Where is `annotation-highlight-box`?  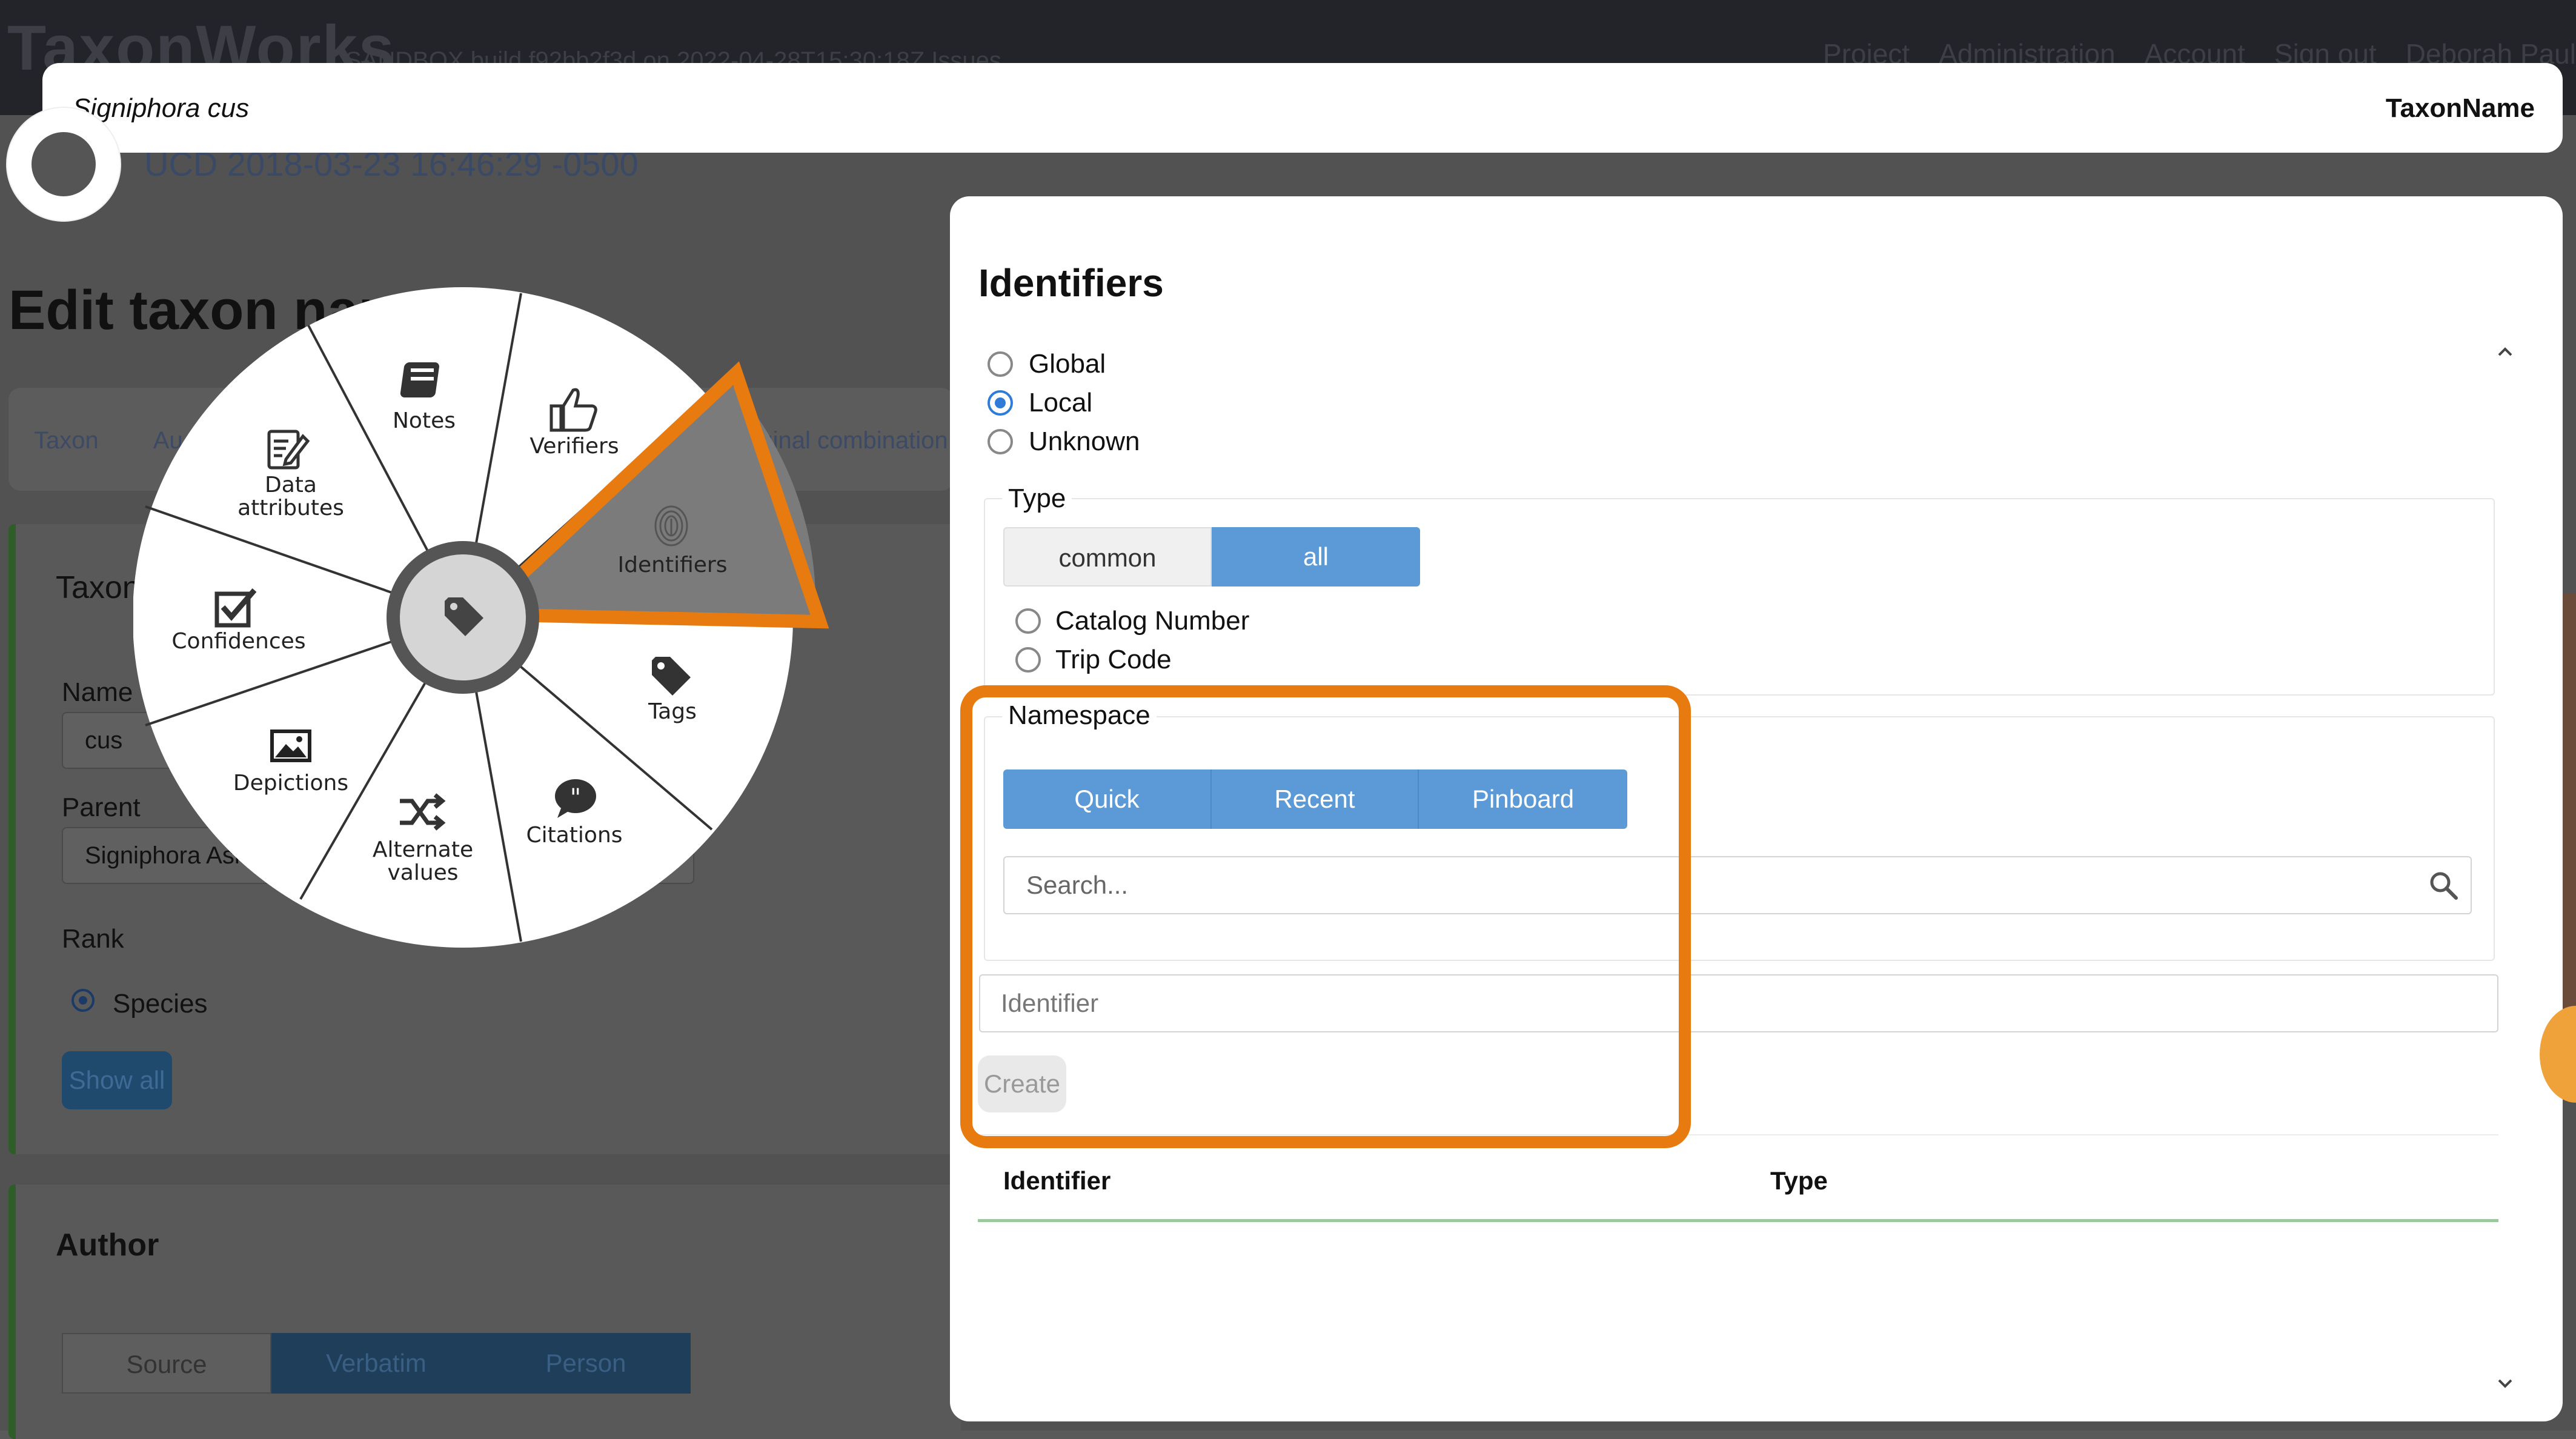 annotation-highlight-box is located at coordinates (1325, 916).